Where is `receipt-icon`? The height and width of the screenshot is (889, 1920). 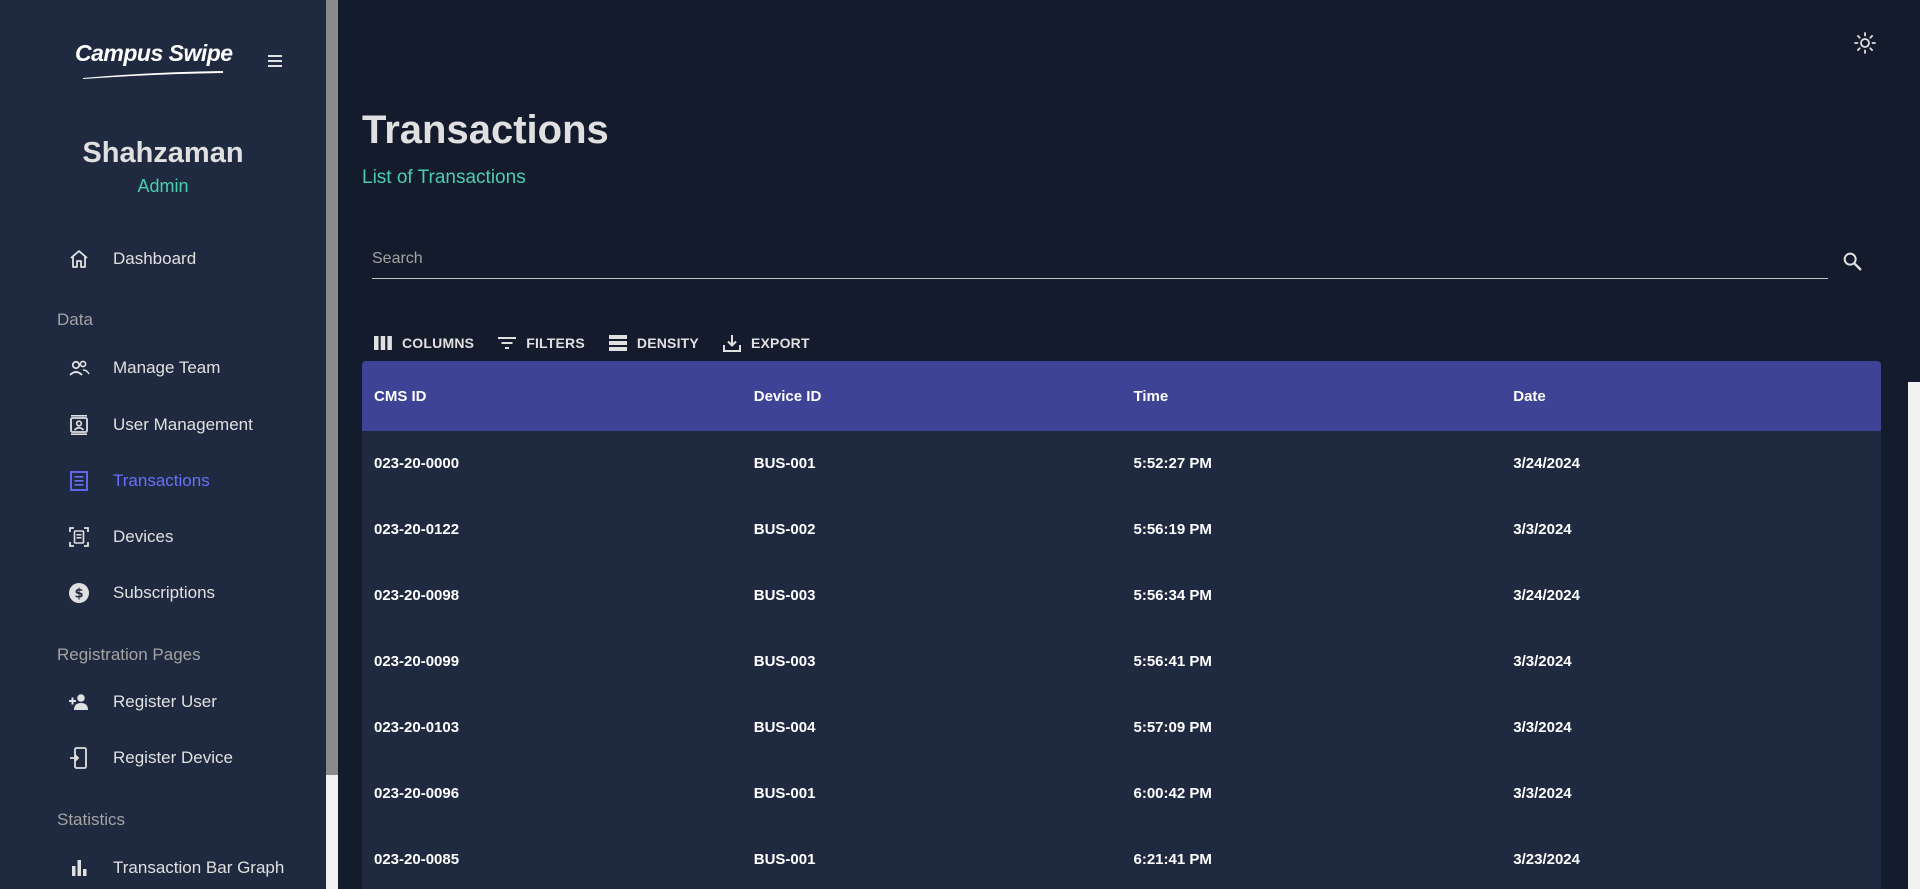
receipt-icon is located at coordinates (79, 481).